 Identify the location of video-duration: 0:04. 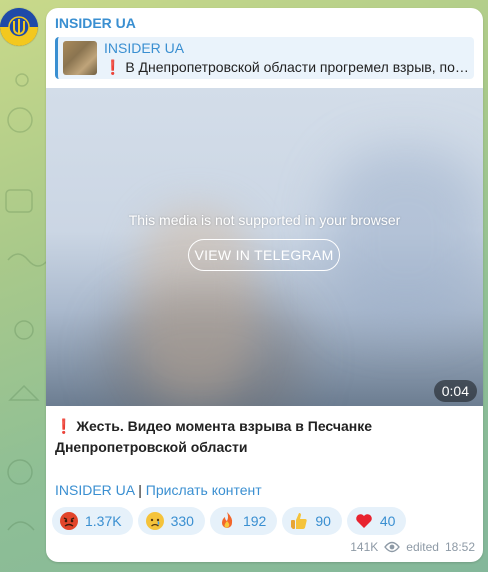
(455, 391).